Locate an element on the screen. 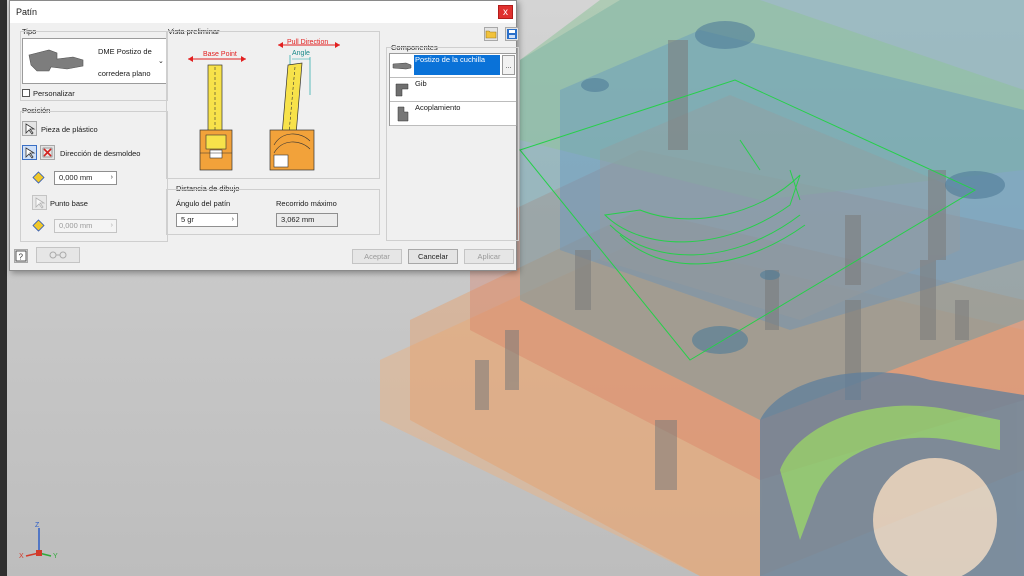 The width and height of the screenshot is (1024, 576). folder-icon is located at coordinates (491, 34).